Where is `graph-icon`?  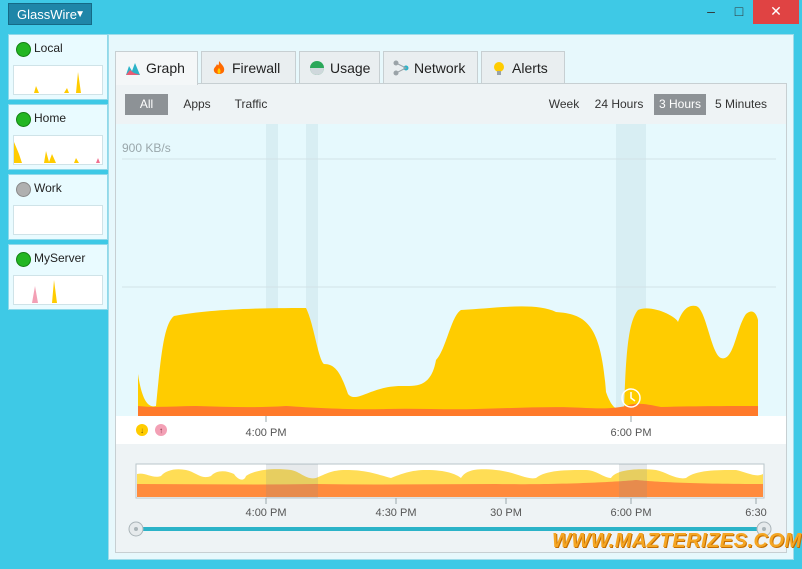
graph-icon is located at coordinates (133, 69).